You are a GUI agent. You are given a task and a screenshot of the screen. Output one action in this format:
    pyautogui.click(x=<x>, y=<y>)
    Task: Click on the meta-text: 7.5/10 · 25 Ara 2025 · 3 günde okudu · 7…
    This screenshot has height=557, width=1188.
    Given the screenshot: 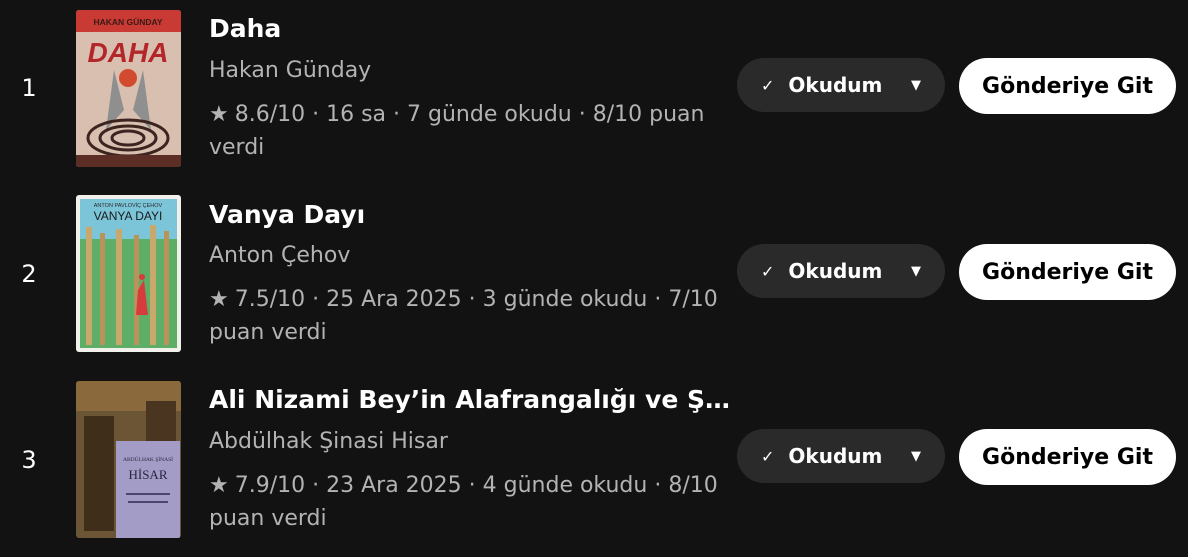 What is the action you would take?
    pyautogui.click(x=476, y=299)
    